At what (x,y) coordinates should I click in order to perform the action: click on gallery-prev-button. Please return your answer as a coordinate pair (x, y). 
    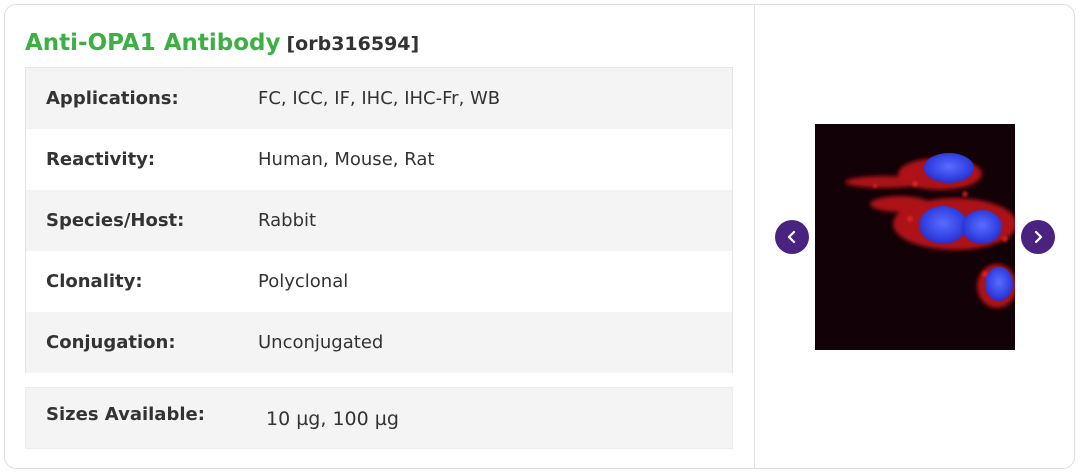
    Looking at the image, I should click on (792, 237).